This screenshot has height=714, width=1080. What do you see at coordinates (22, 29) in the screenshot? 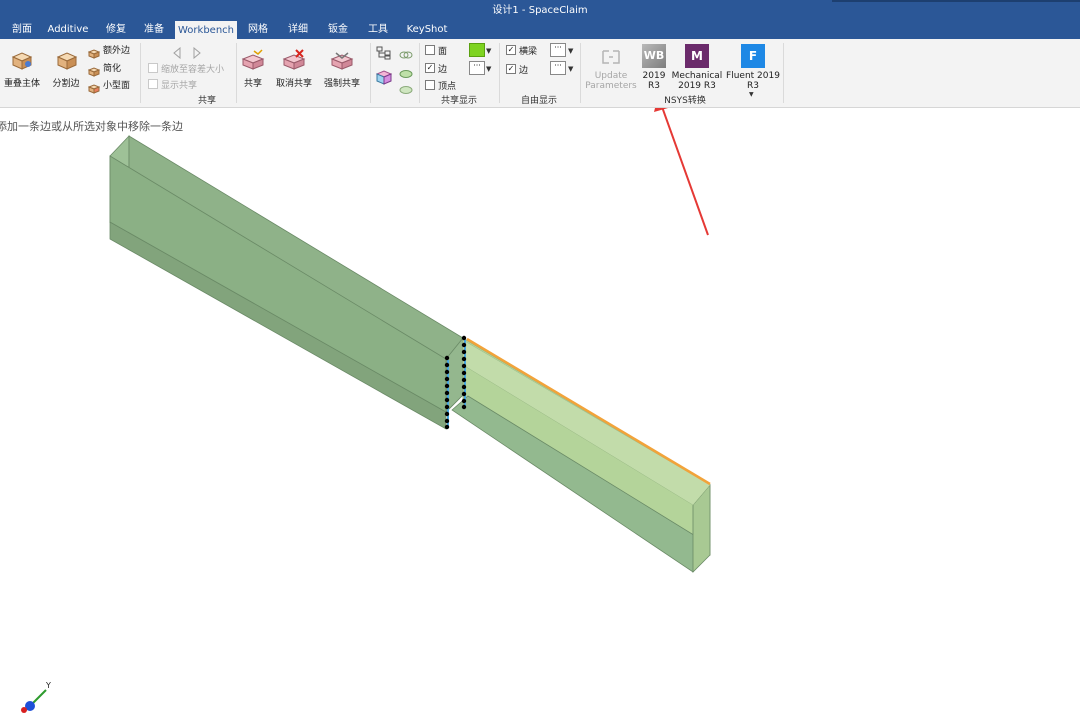
I see `tab-section: 剖面` at bounding box center [22, 29].